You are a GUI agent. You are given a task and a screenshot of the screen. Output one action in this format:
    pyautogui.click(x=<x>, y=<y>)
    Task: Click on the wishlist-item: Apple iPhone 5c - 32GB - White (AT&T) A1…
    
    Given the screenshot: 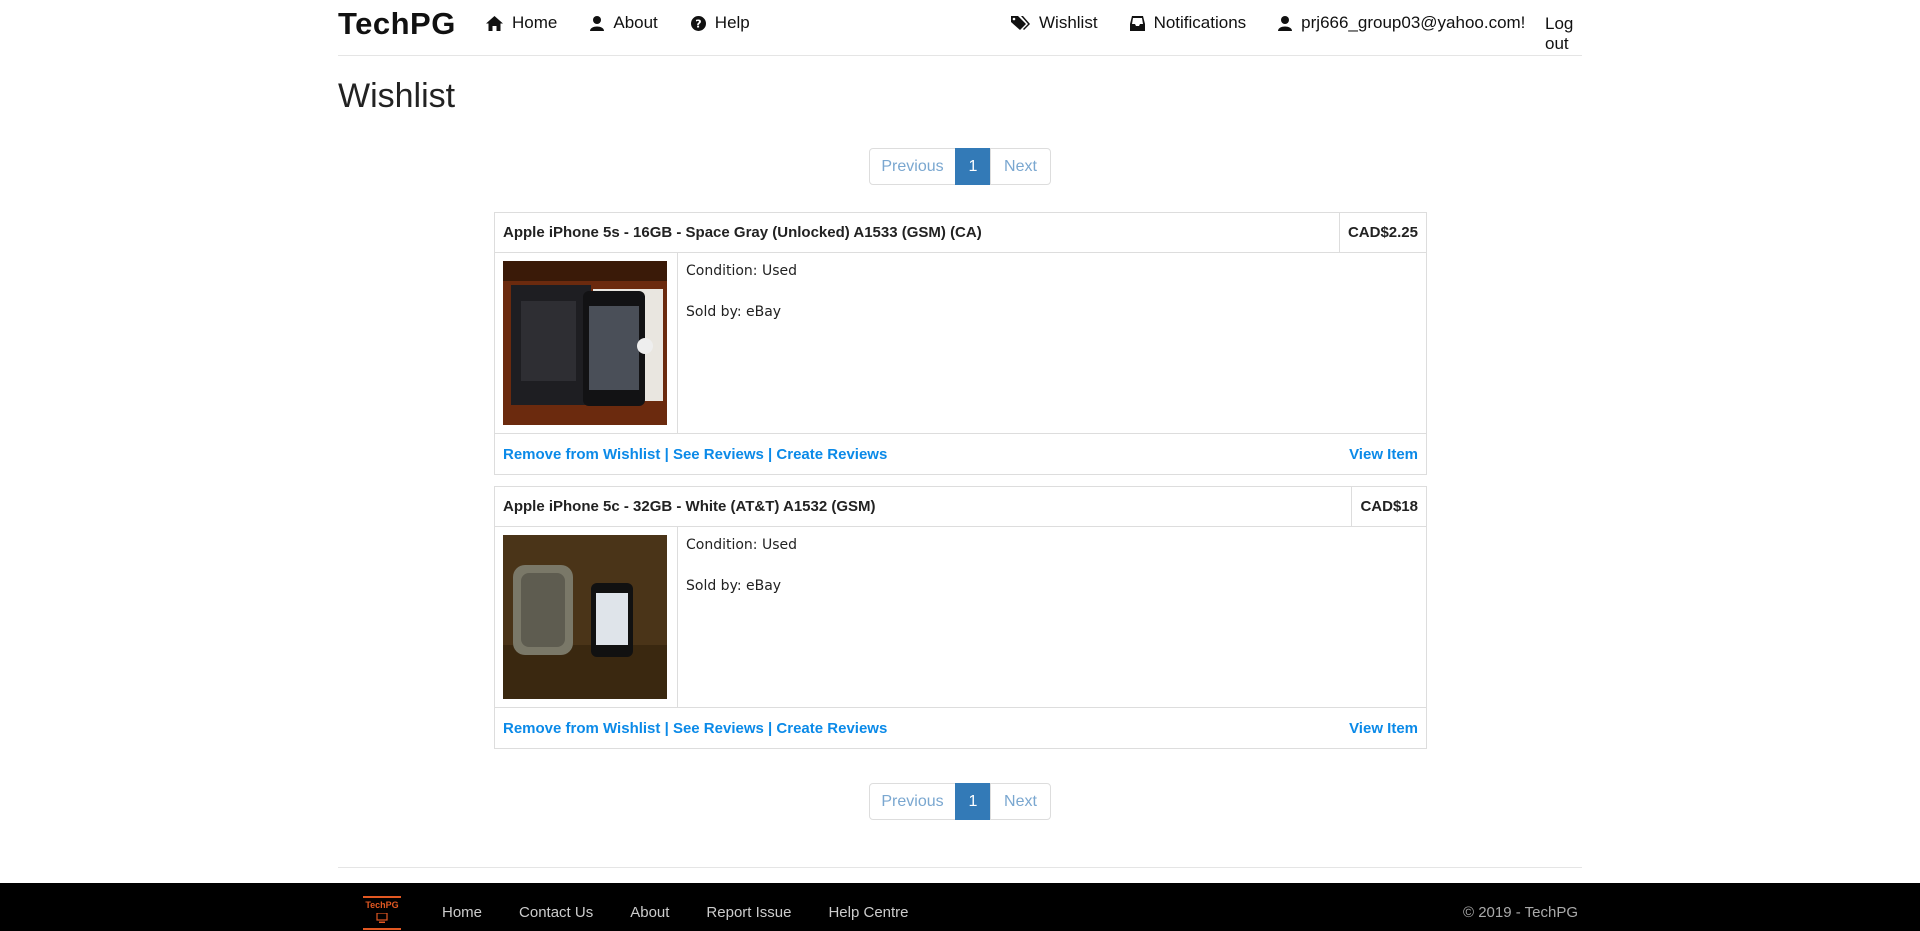 What is the action you would take?
    pyautogui.click(x=960, y=617)
    